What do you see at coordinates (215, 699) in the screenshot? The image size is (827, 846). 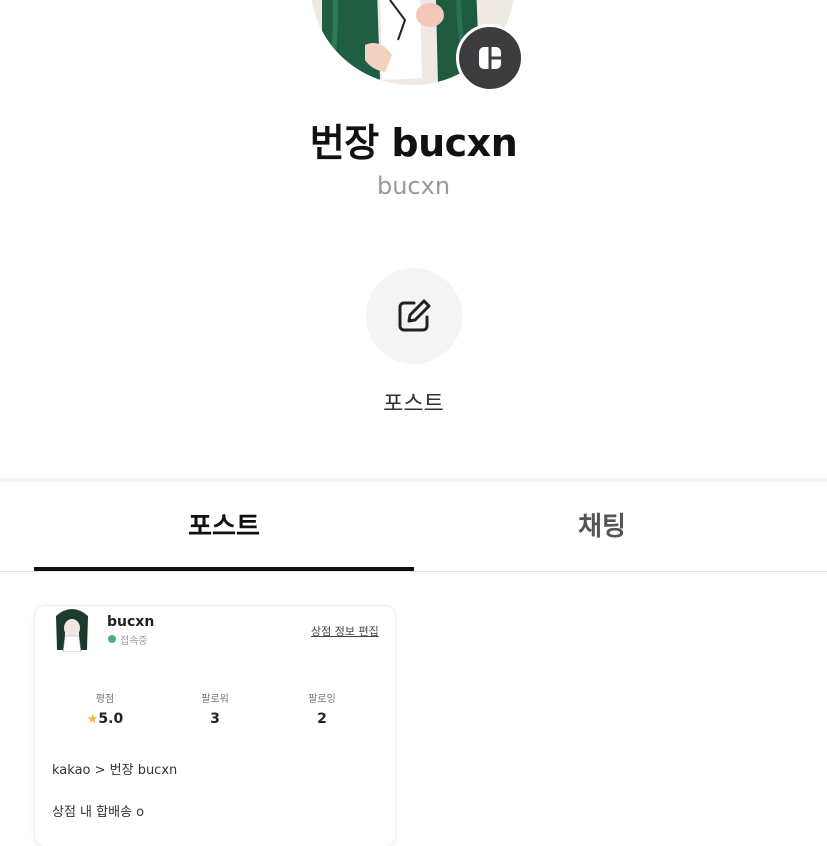 I see `stat-followers-label: 팔로워` at bounding box center [215, 699].